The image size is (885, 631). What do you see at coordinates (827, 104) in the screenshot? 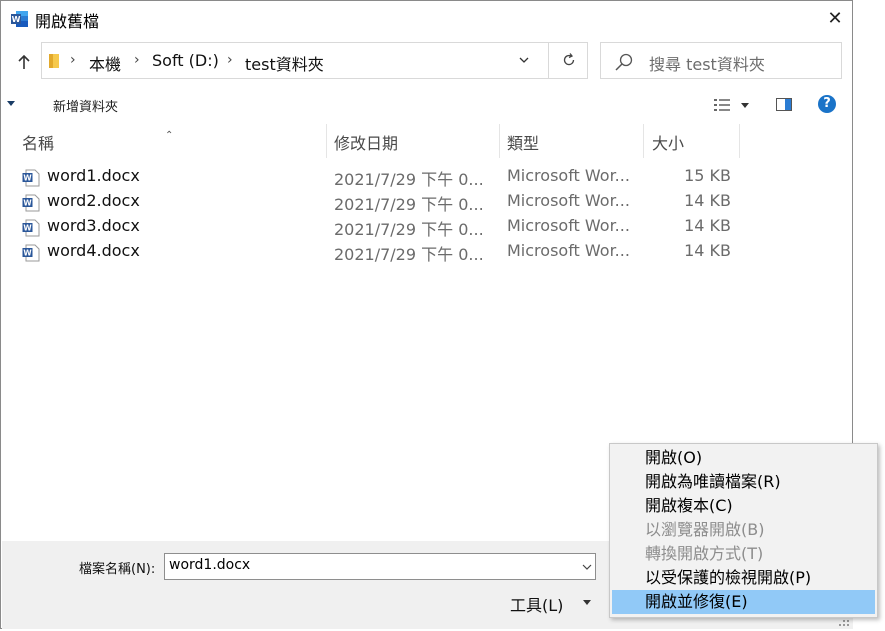
I see `help-icon: ?` at bounding box center [827, 104].